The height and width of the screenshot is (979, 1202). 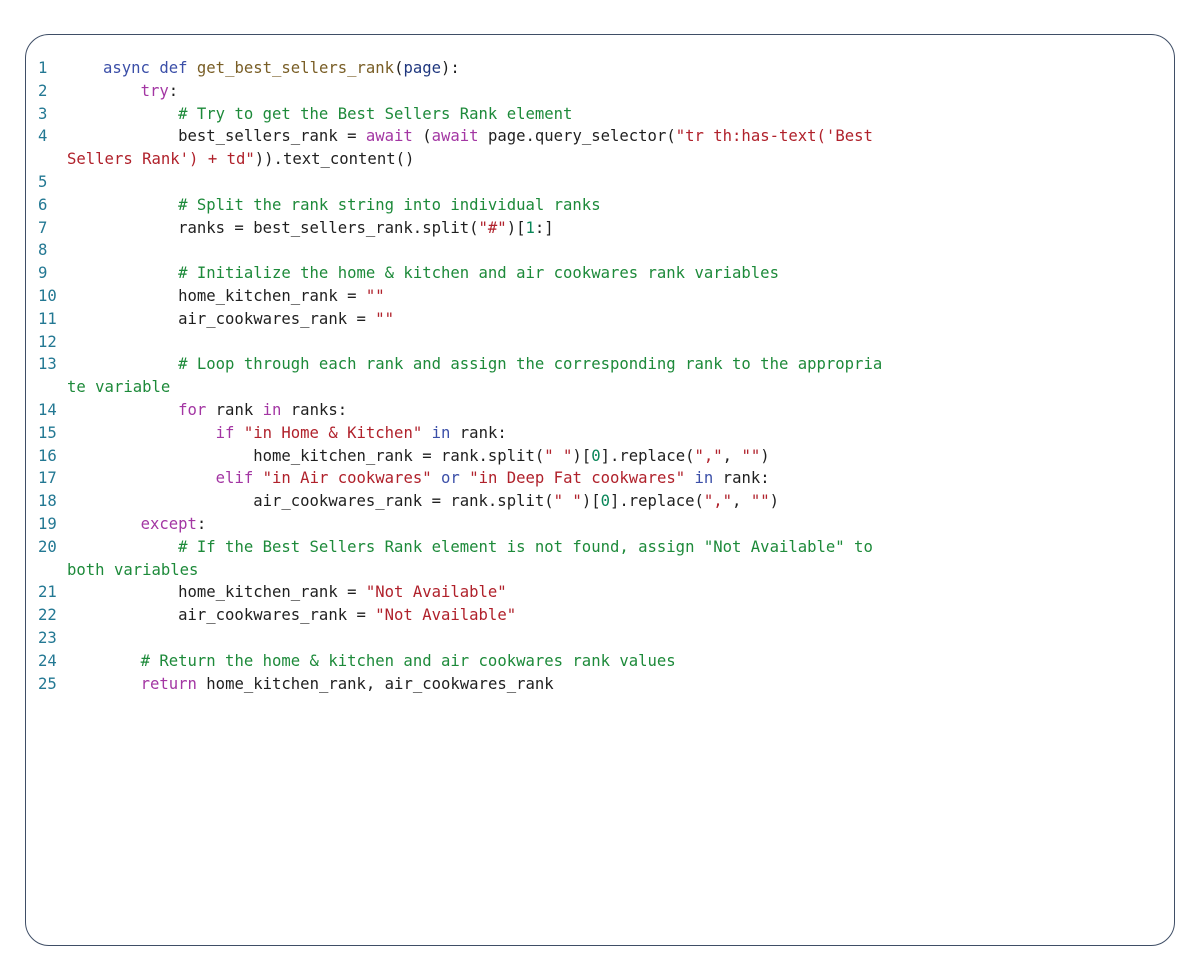 What do you see at coordinates (516, 227) in the screenshot?
I see `code-token: )[` at bounding box center [516, 227].